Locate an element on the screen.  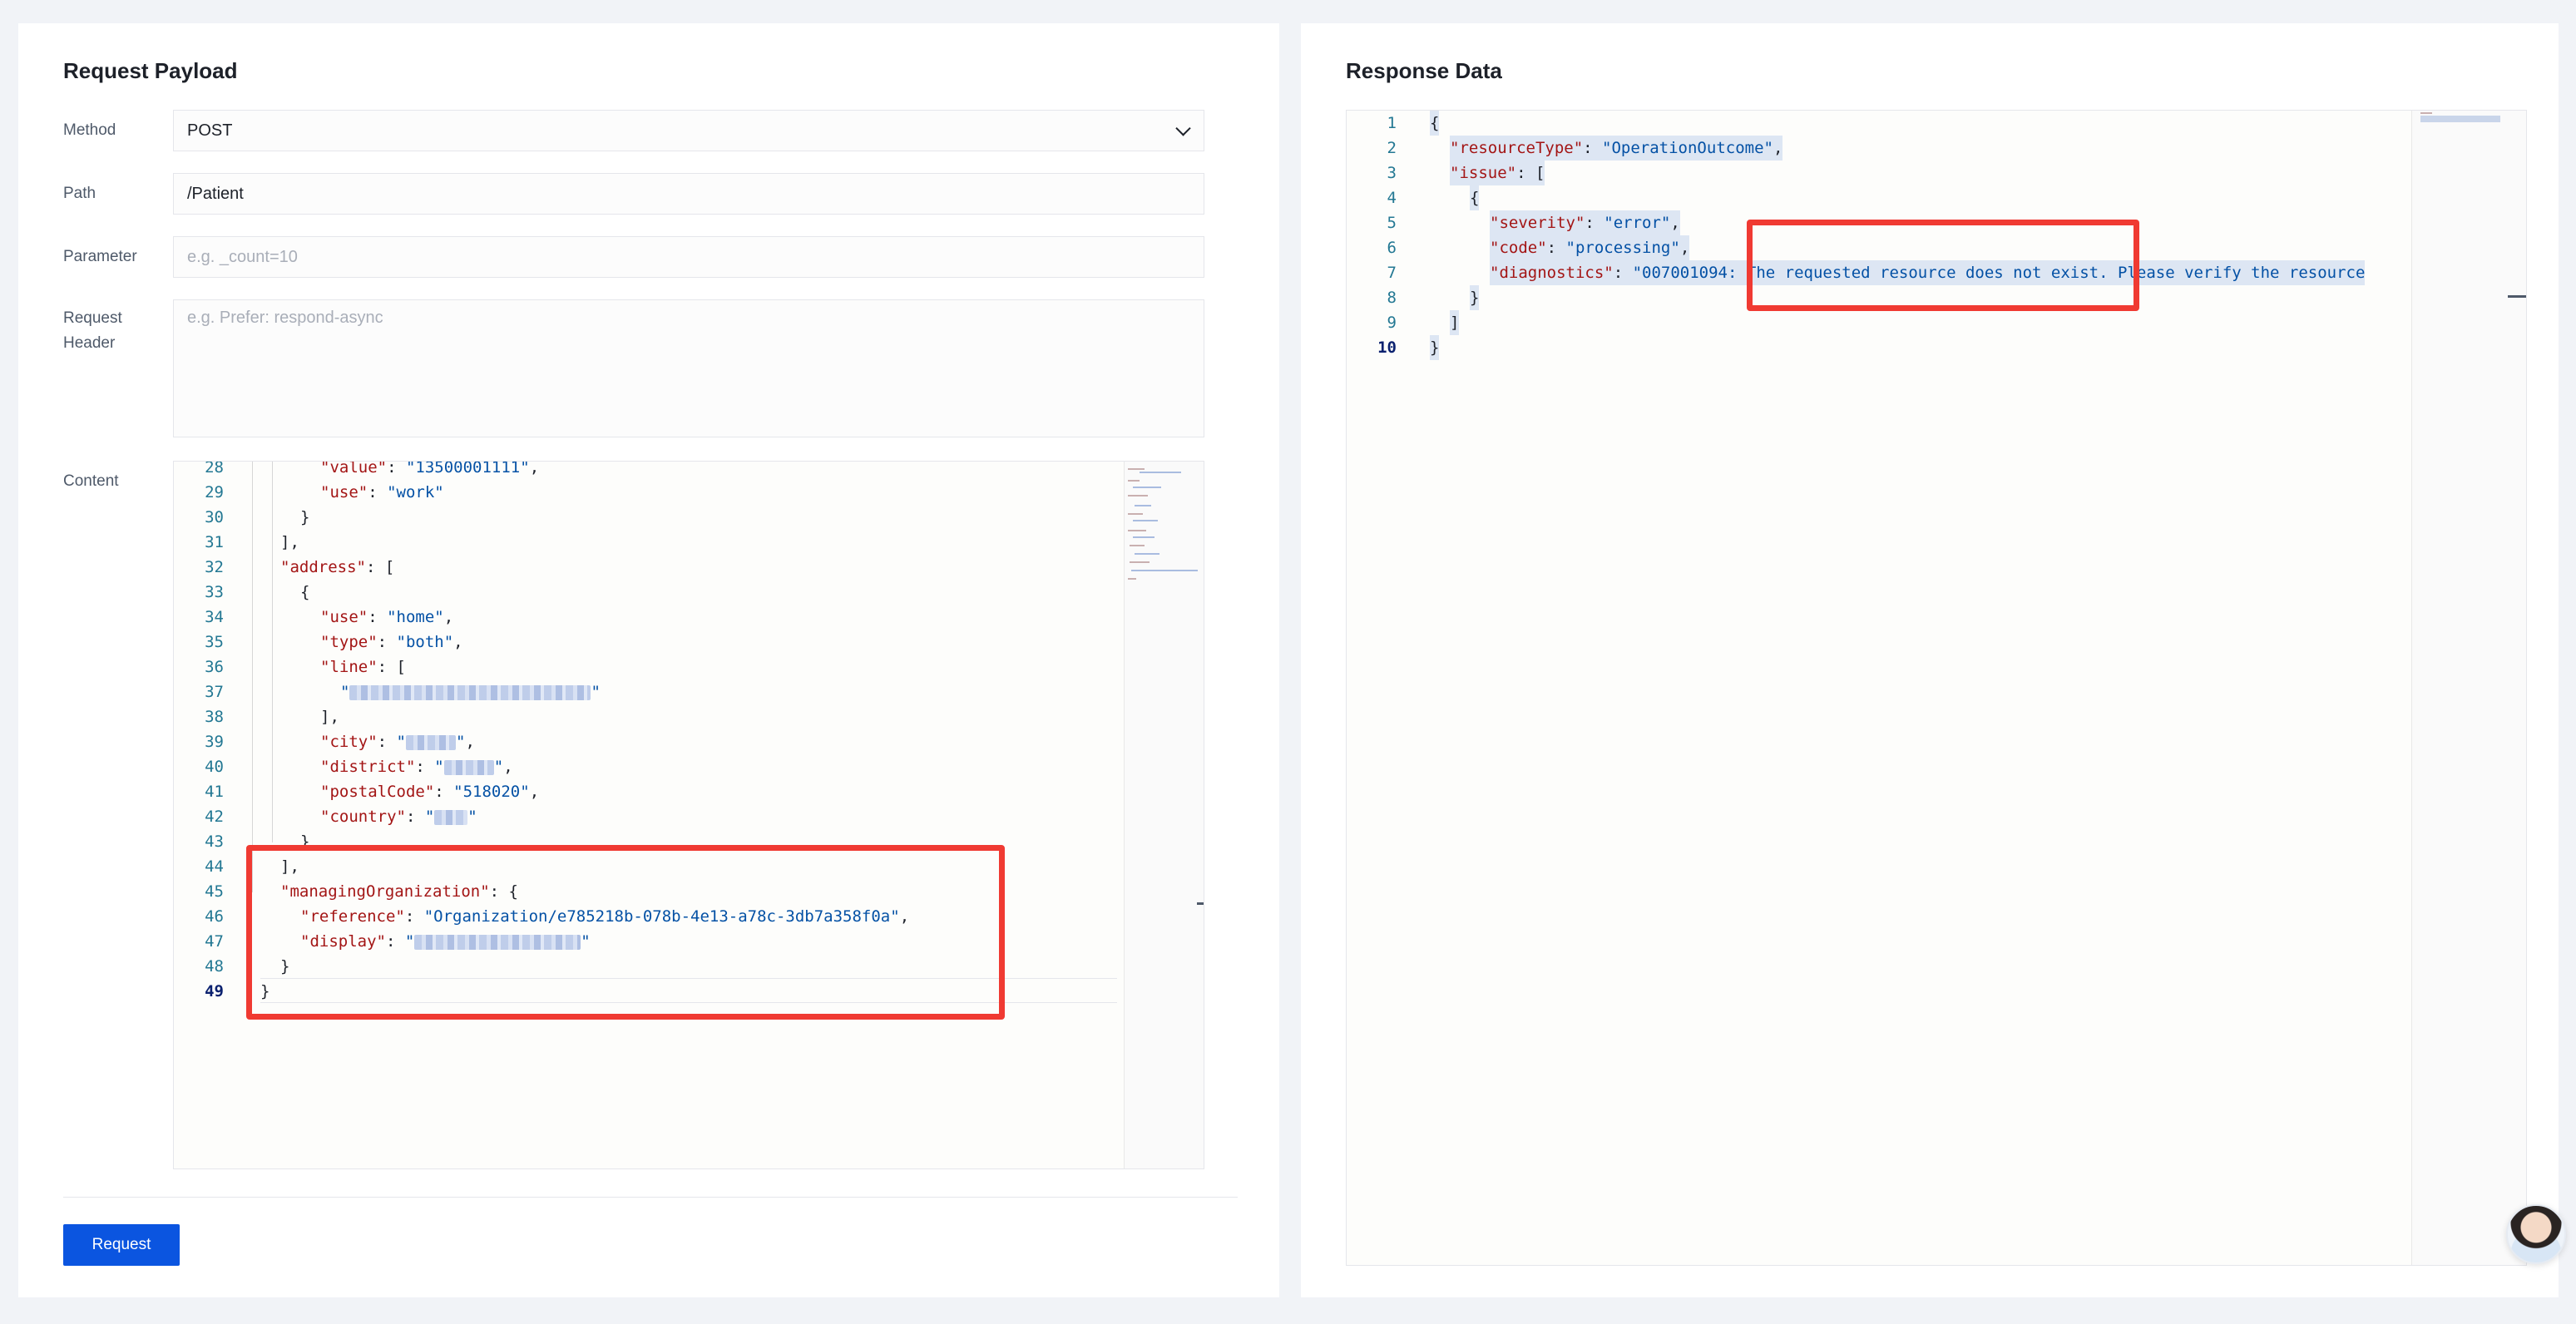
code-line: 28 "value": "13500001111", is located at coordinates (689, 470).